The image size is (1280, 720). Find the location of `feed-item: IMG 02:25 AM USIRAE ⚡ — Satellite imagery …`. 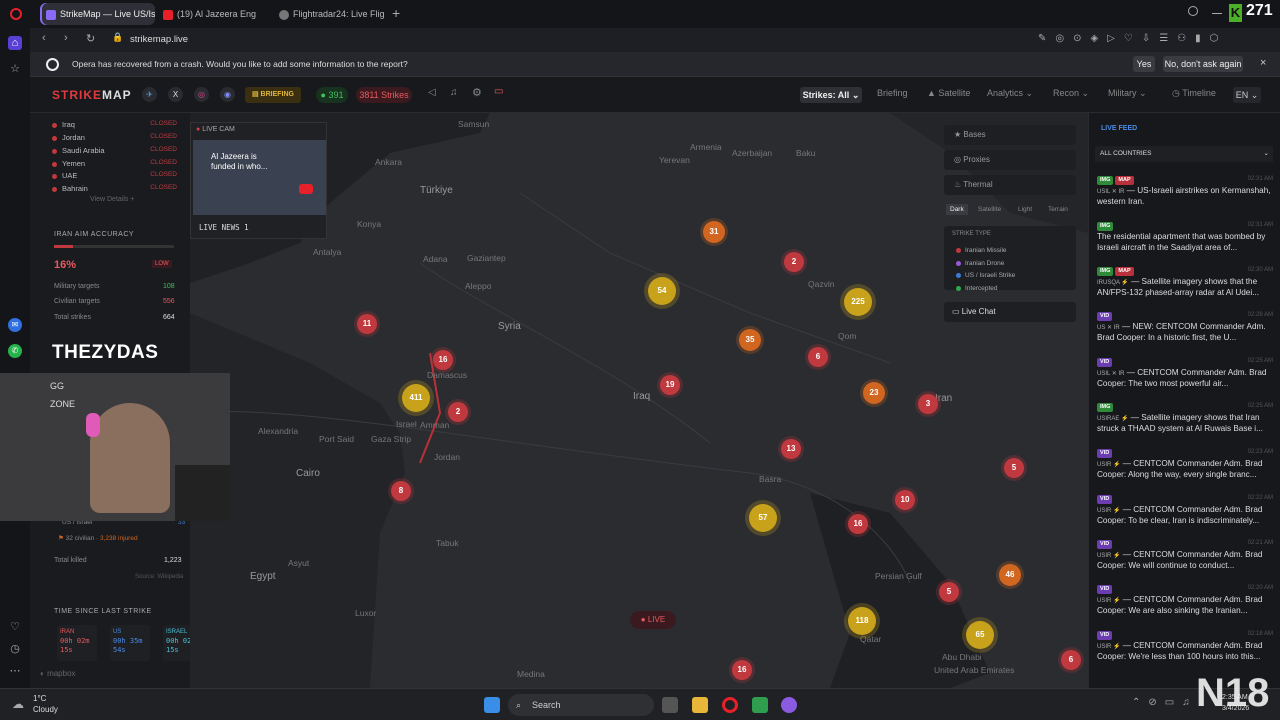

feed-item: IMG 02:25 AM USIRAE ⚡ — Satellite imagery … is located at coordinates (1185, 417).